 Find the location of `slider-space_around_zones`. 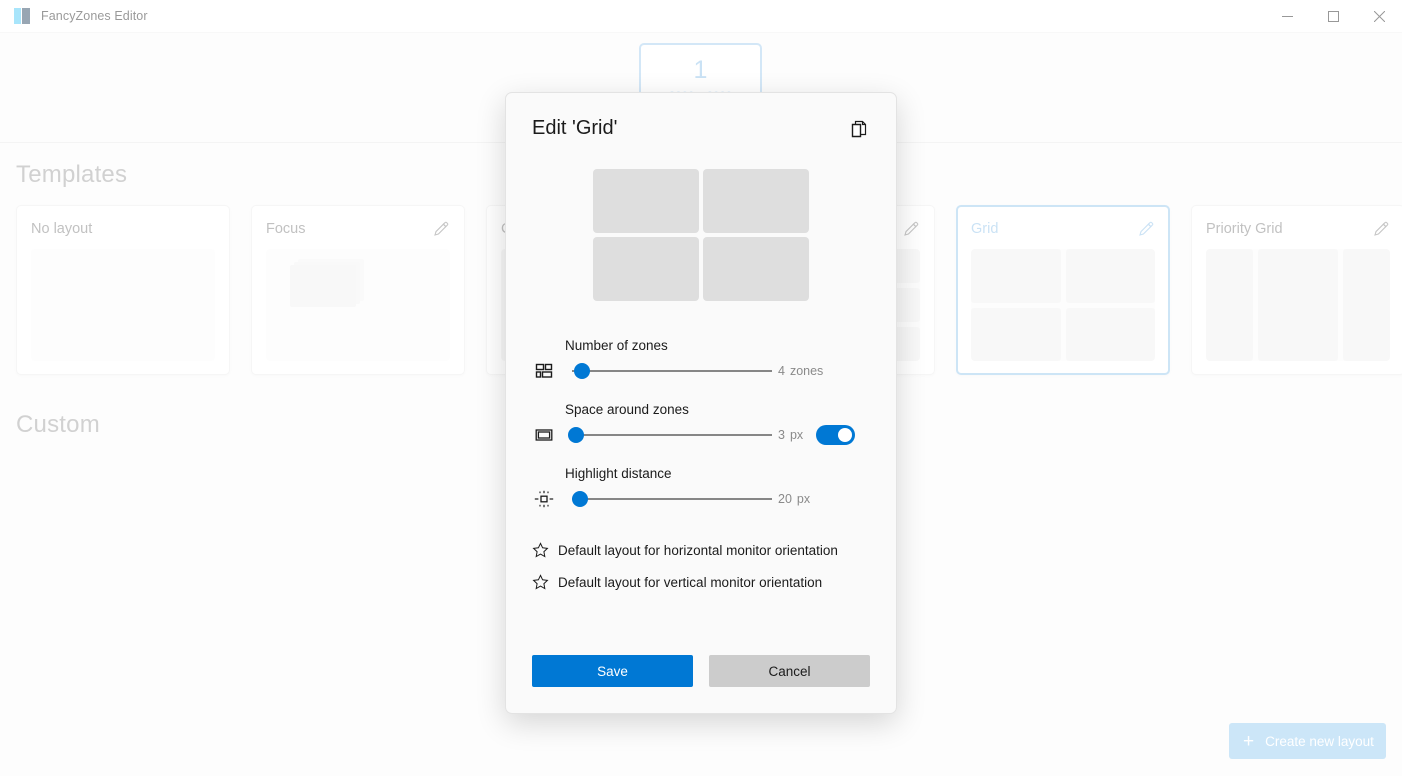

slider-space_around_zones is located at coordinates (669, 435).